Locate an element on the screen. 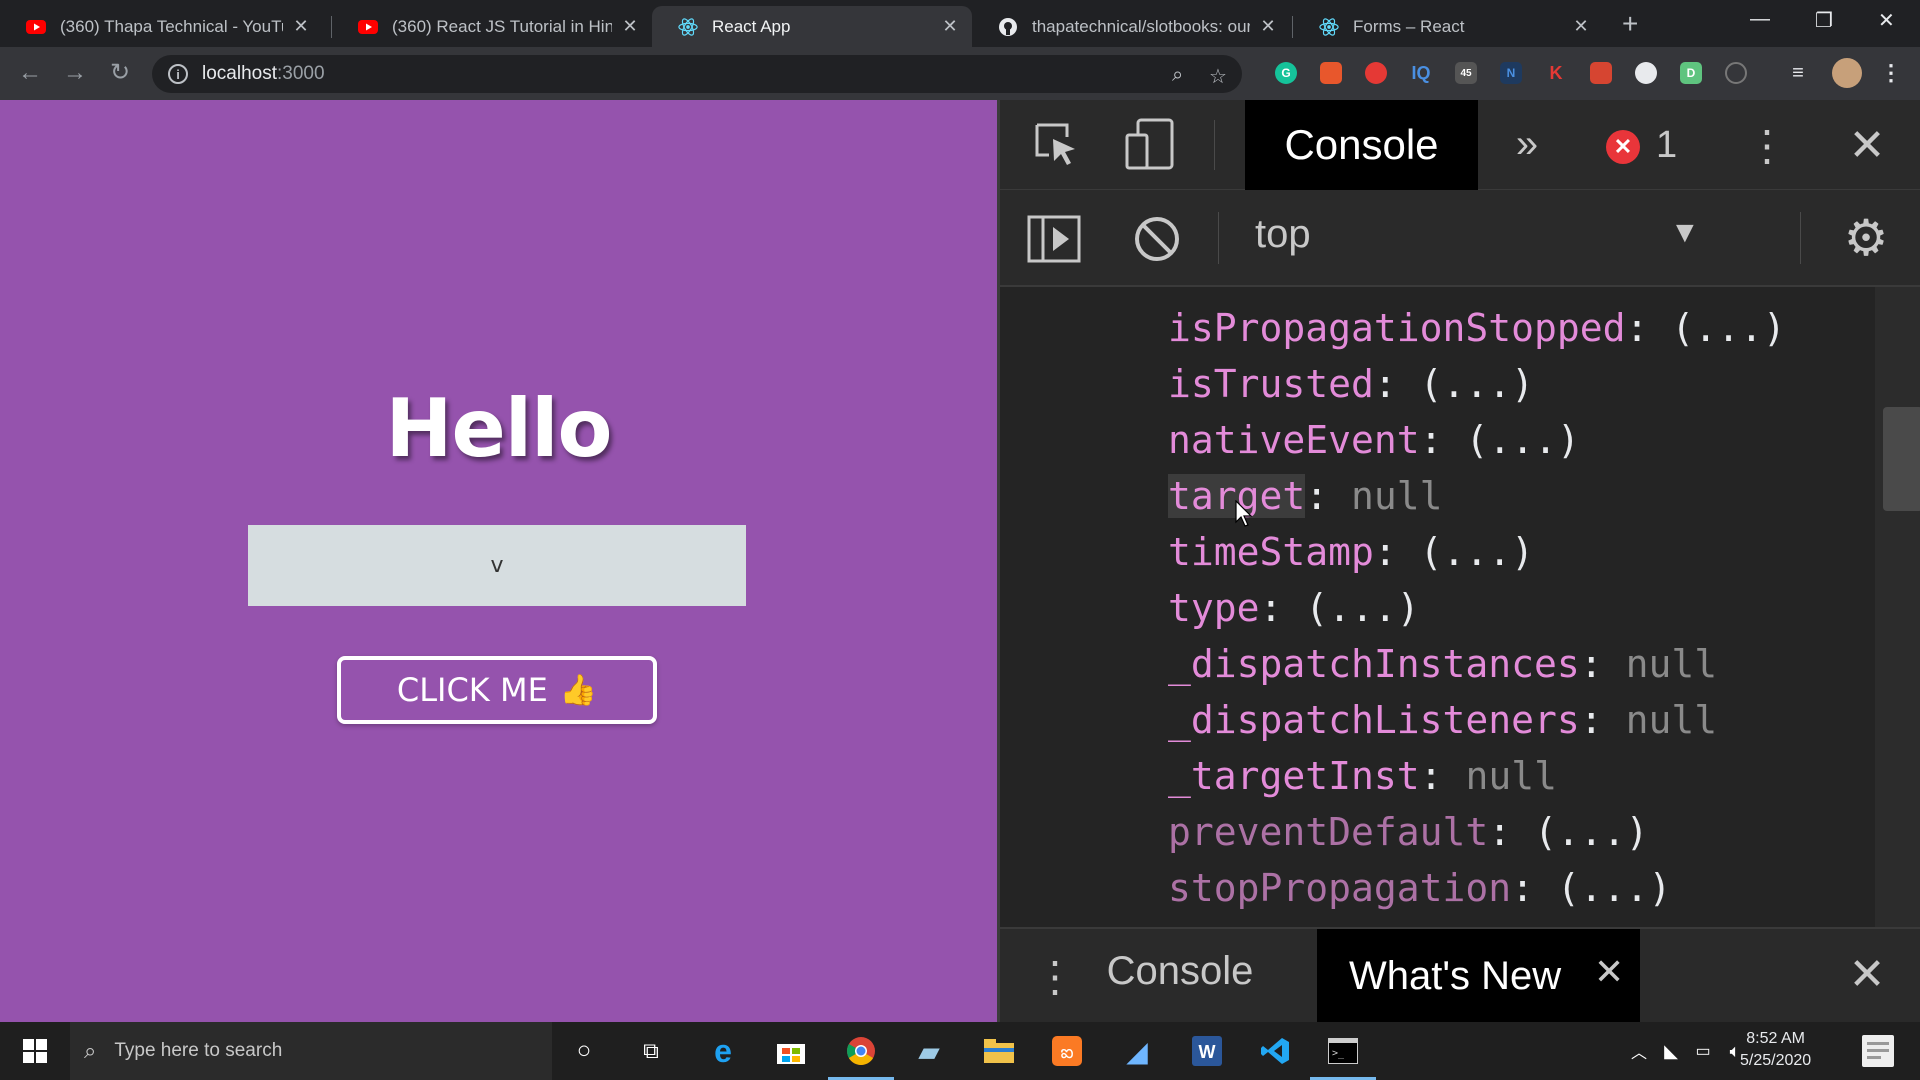 The height and width of the screenshot is (1080, 1920). drawer-close-icon: ✕ is located at coordinates (1867, 974).